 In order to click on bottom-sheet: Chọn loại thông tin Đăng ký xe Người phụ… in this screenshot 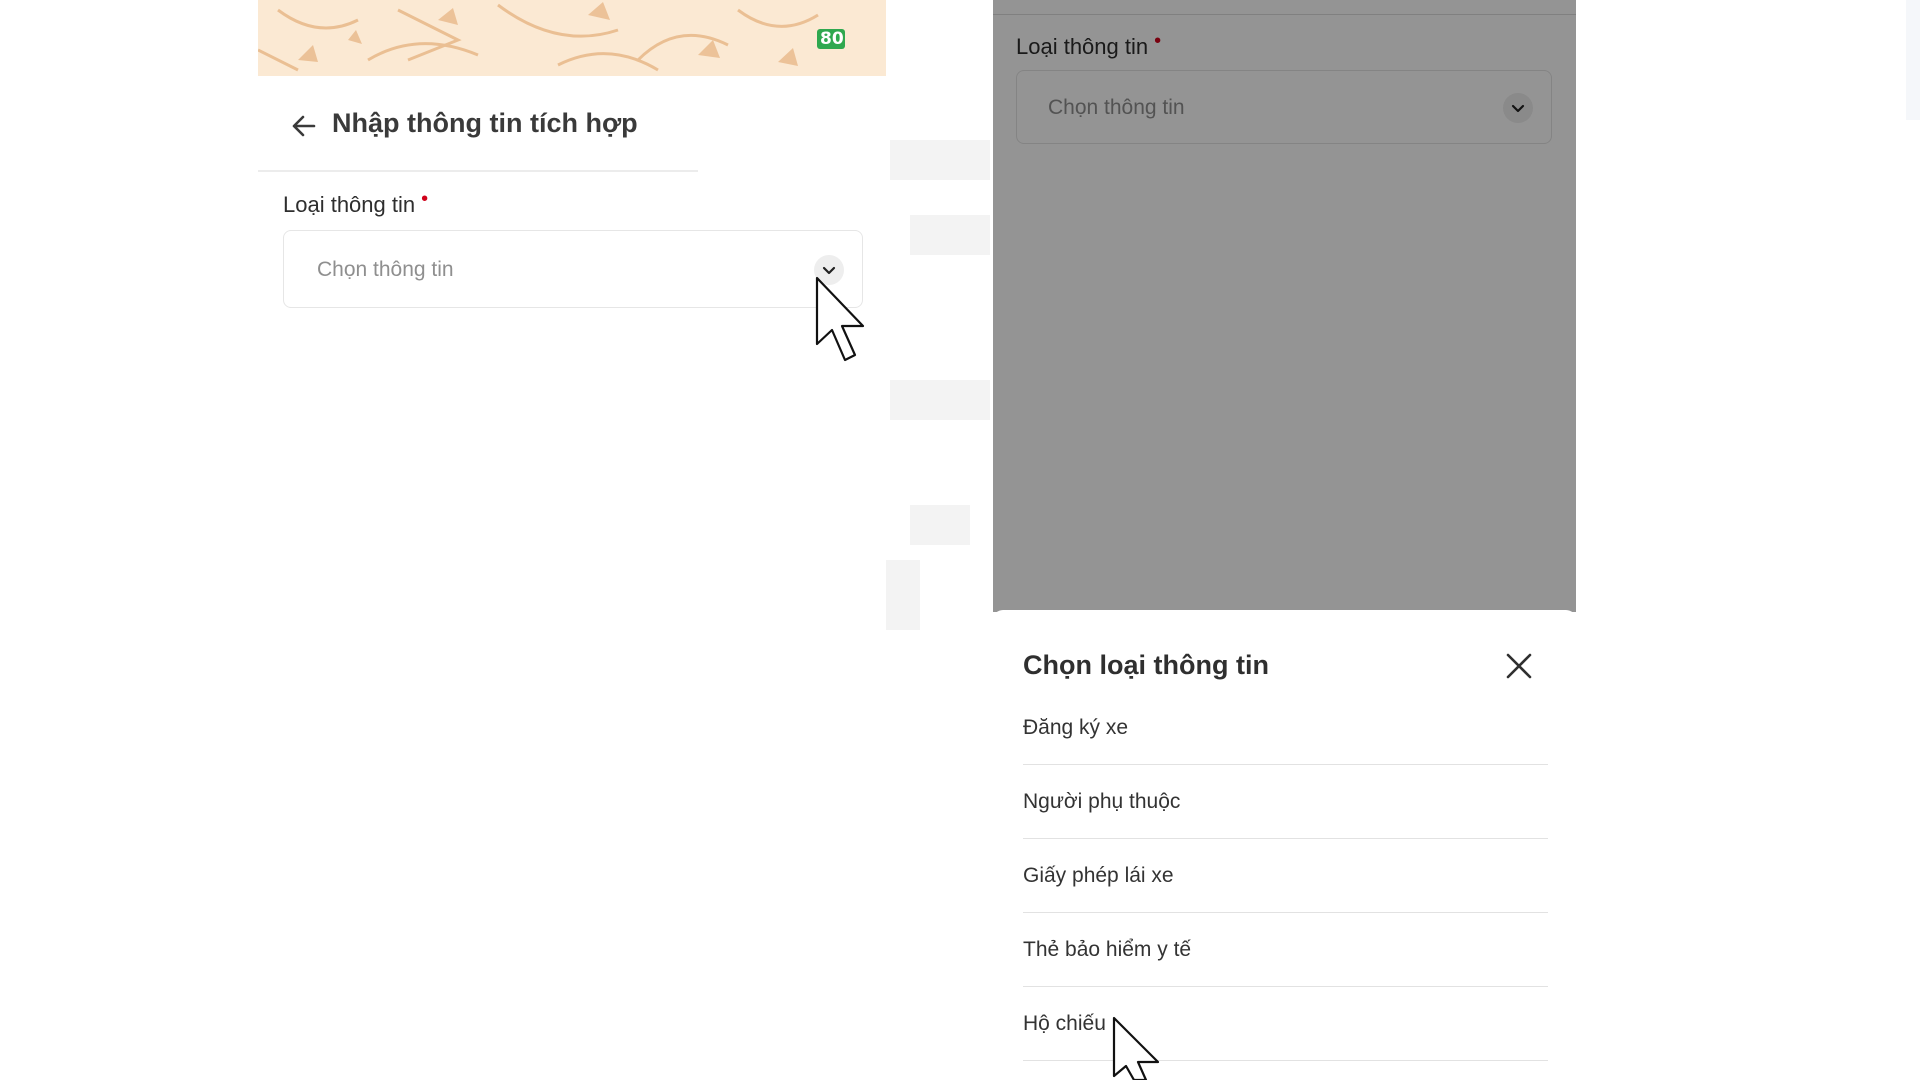, I will do `click(1284, 845)`.